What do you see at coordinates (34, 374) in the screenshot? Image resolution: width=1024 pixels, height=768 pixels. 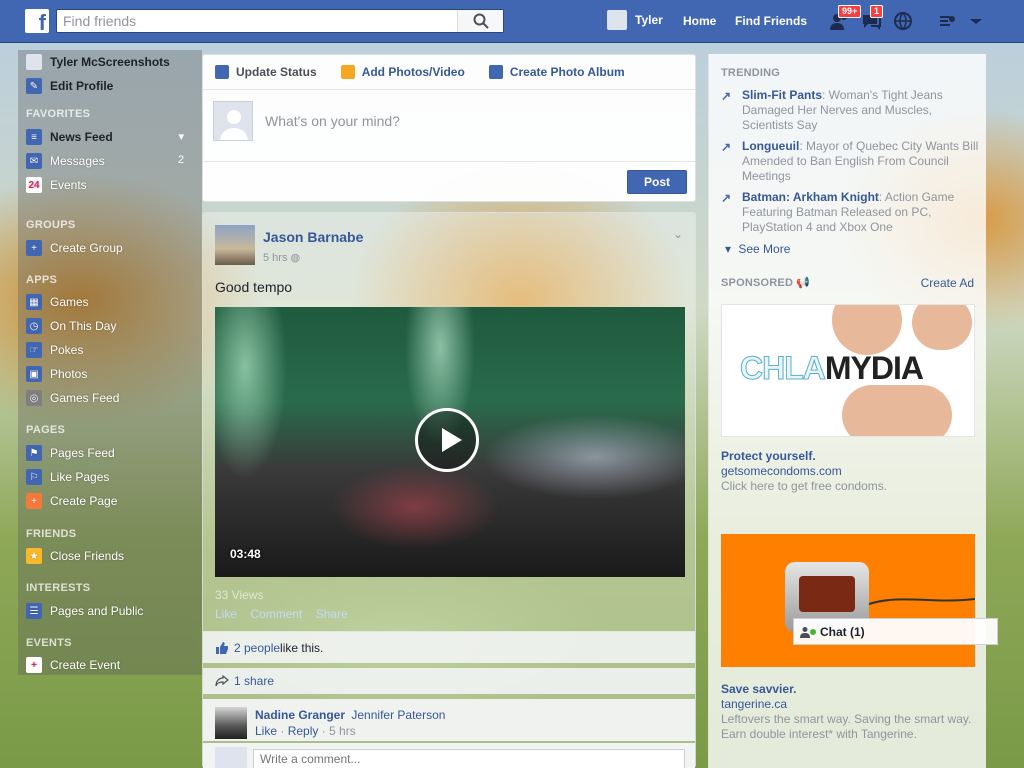 I see `photos-icon: ▣` at bounding box center [34, 374].